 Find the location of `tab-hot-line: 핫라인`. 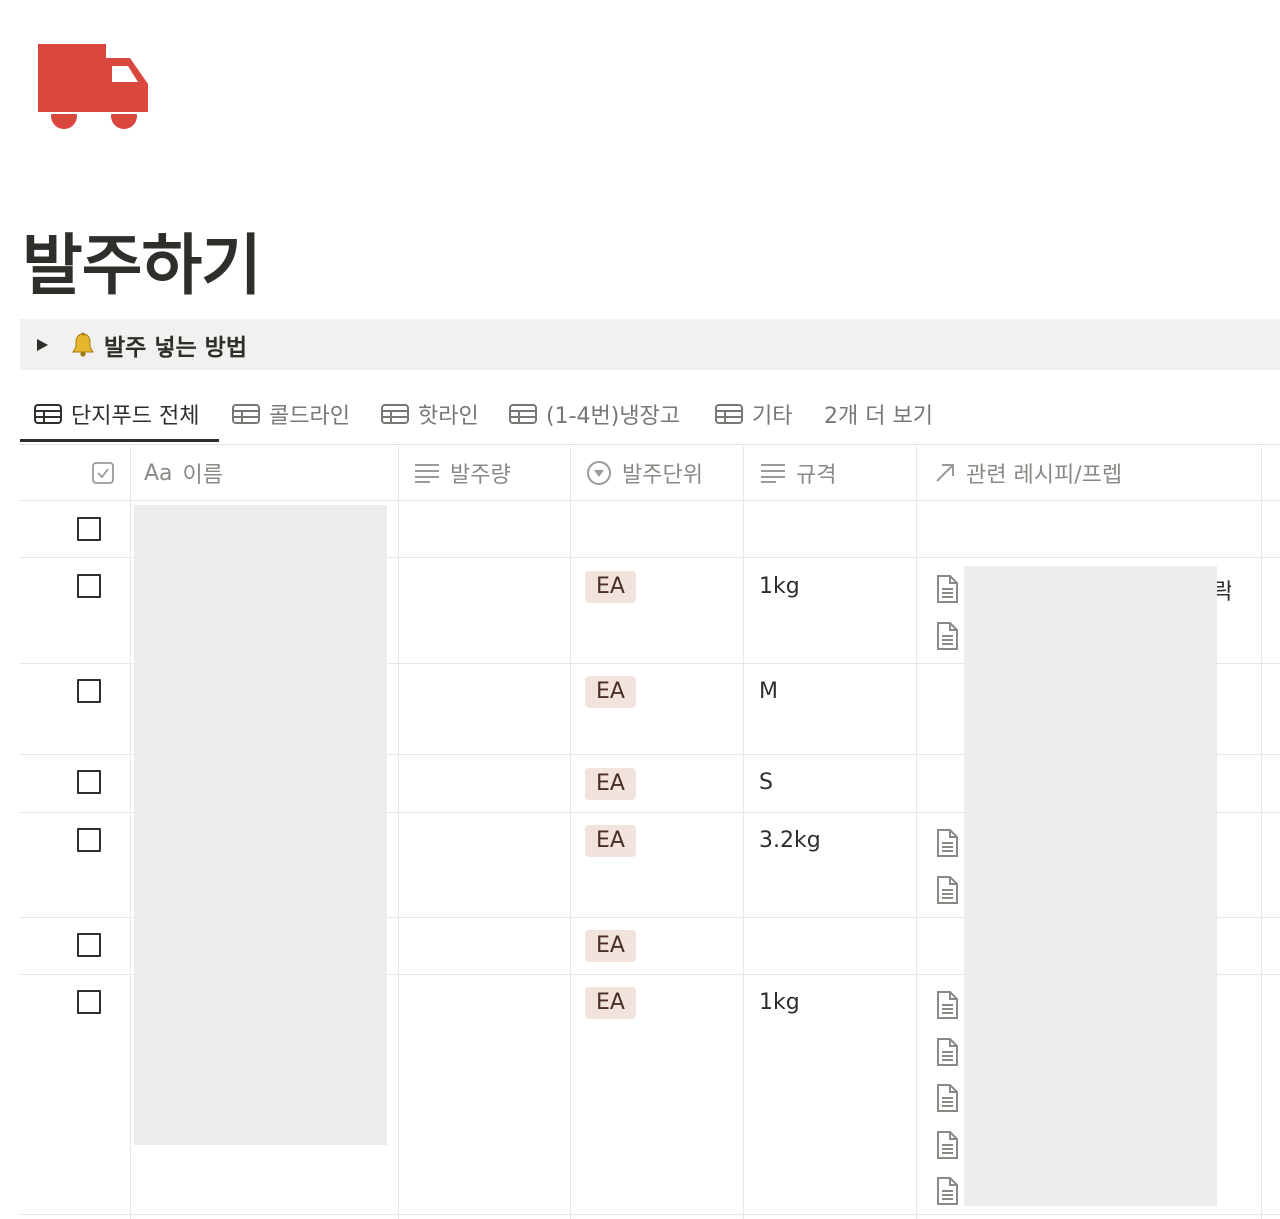

tab-hot-line: 핫라인 is located at coordinates (430, 414).